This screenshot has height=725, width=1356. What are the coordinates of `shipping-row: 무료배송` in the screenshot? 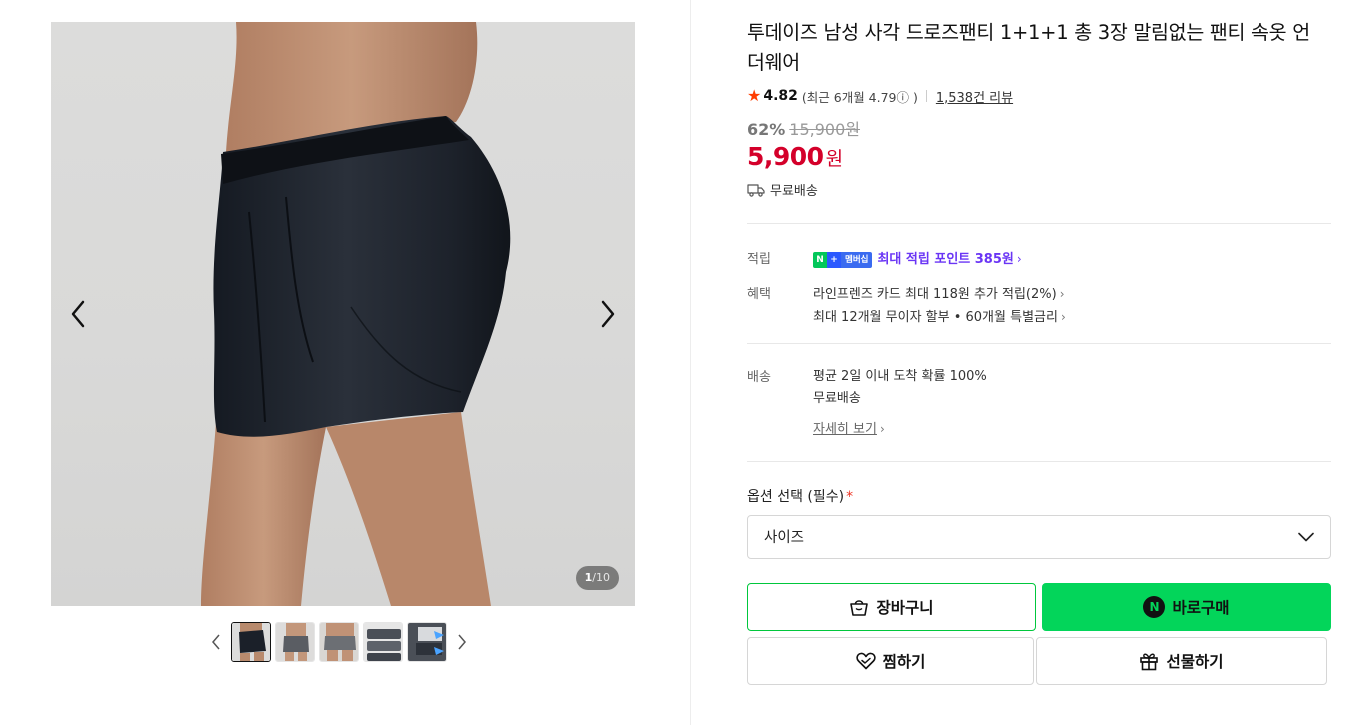 It's located at (1039, 189).